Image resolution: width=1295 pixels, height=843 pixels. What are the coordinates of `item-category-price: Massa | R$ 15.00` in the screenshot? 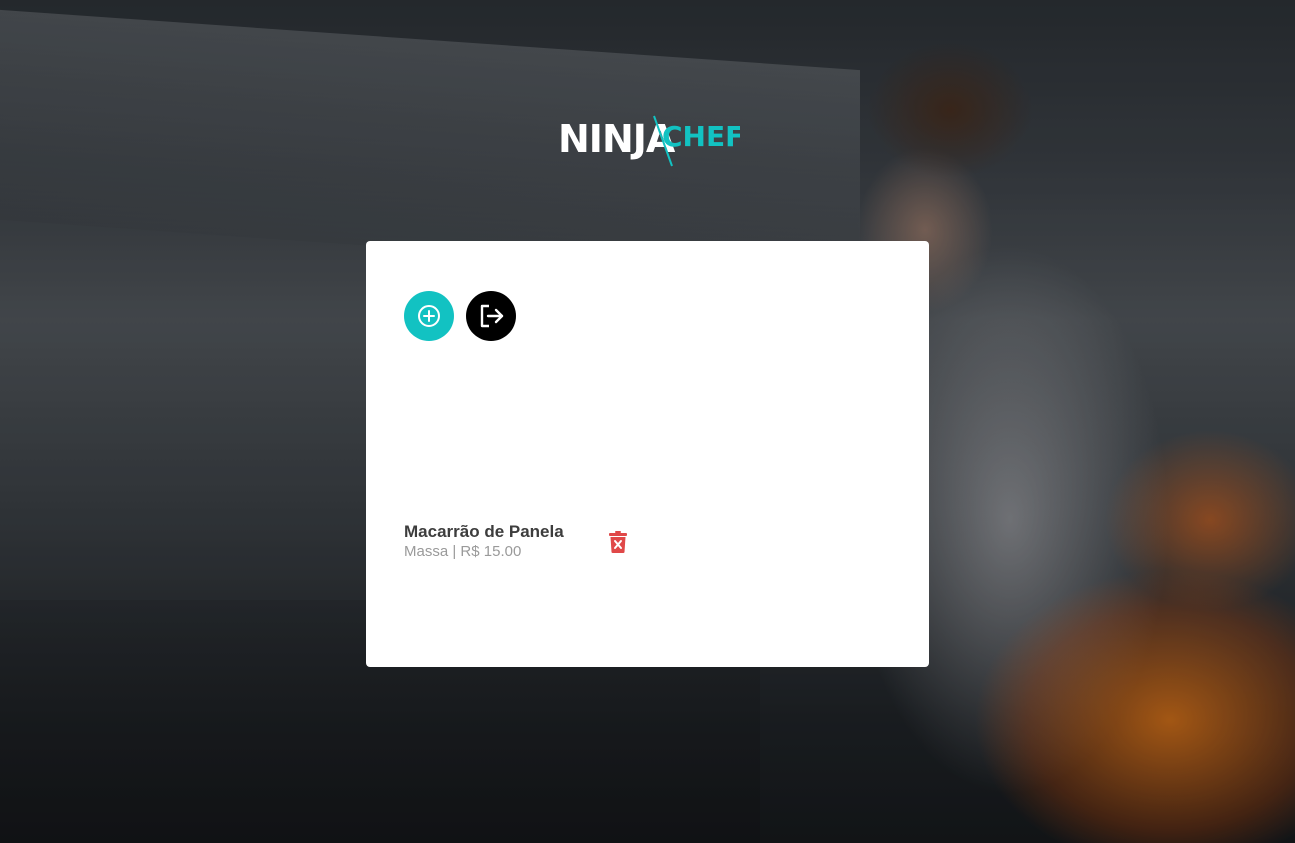 It's located at (463, 551).